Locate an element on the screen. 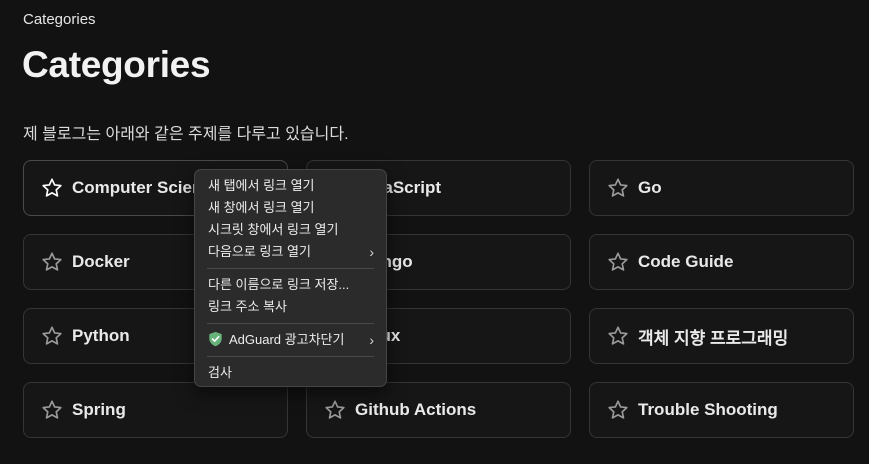 This screenshot has height=464, width=869. menu-item-open-new-window: 새 창에서 링크 열기 is located at coordinates (290, 208).